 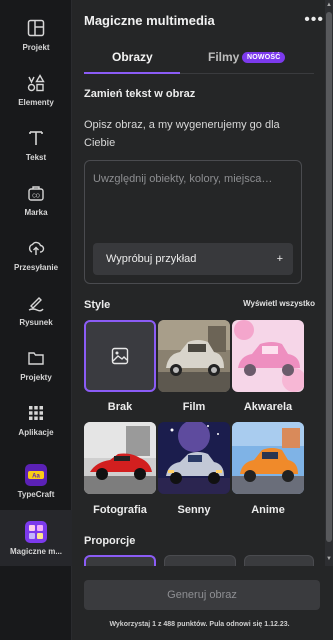 I want to click on rail-item-aplikacje: Aplikacje, so click(x=36, y=419).